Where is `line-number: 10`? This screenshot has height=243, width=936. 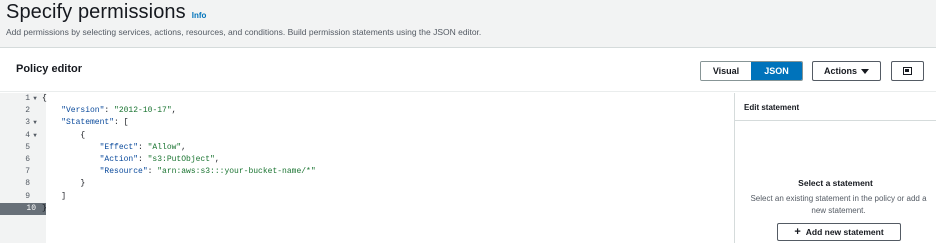
line-number: 10 is located at coordinates (31, 208).